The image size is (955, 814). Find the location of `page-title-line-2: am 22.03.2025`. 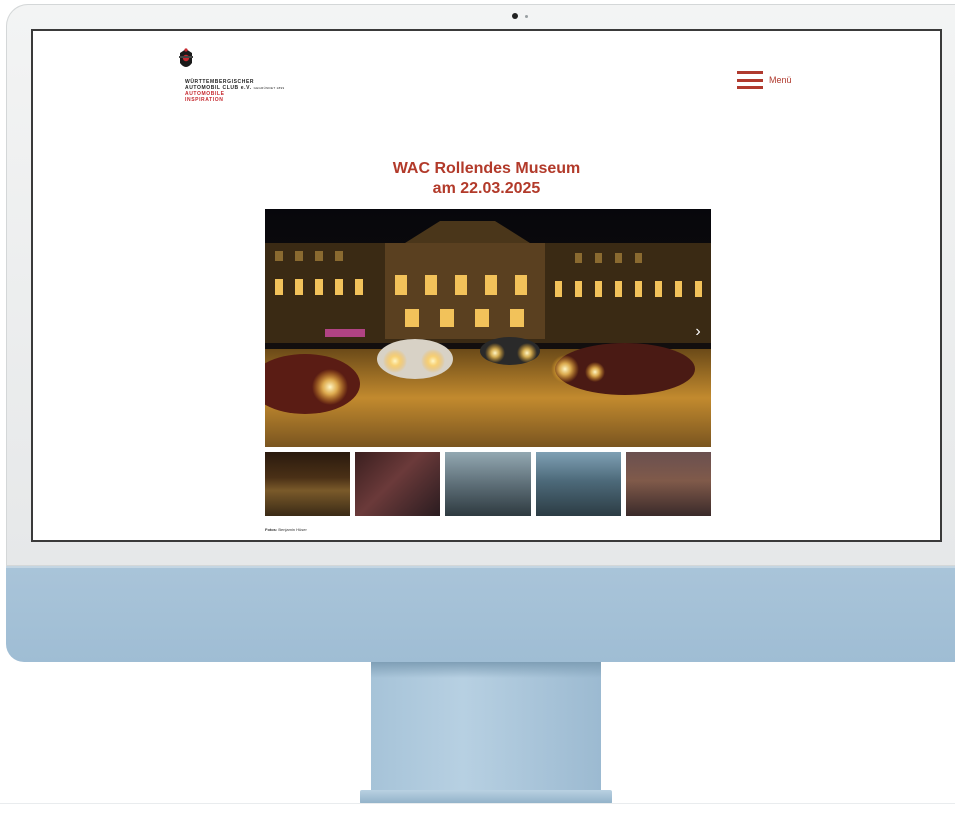

page-title-line-2: am 22.03.2025 is located at coordinates (486, 188).